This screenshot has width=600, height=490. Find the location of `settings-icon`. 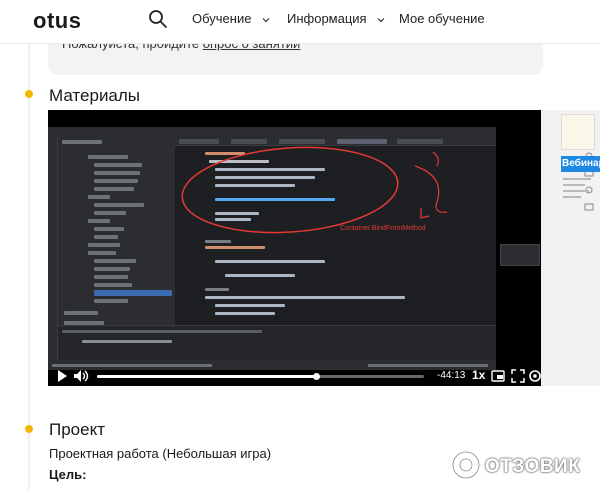

settings-icon is located at coordinates (534, 376).